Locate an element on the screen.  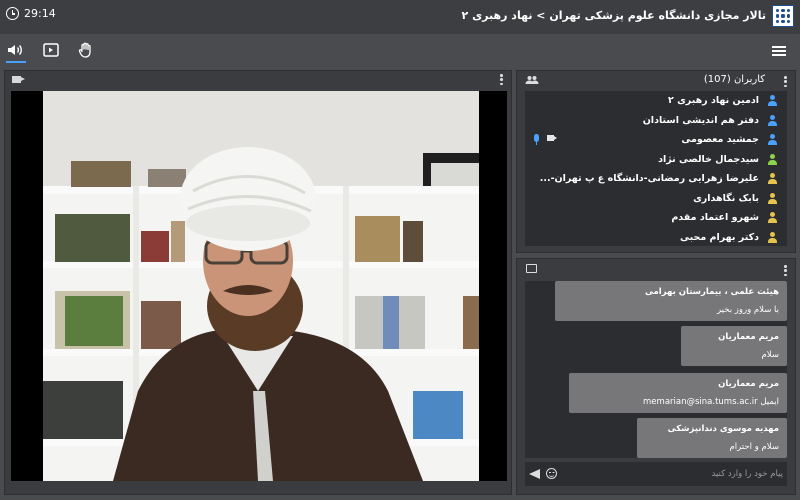
message-text: سلام و احترام is located at coordinates (754, 447).